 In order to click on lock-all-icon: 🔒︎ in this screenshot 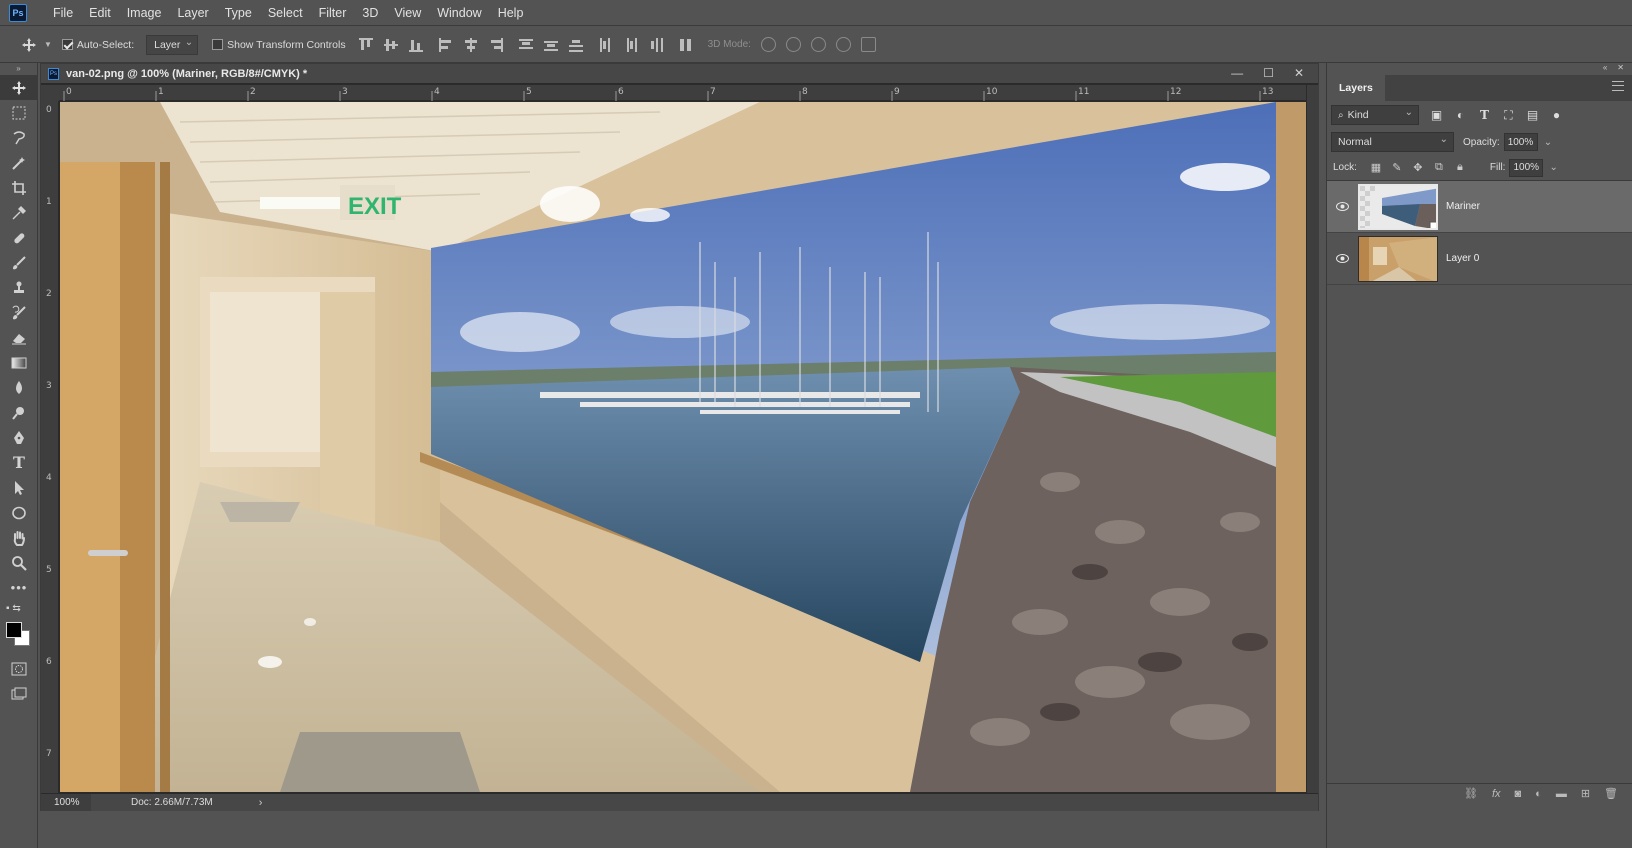, I will do `click(1460, 167)`.